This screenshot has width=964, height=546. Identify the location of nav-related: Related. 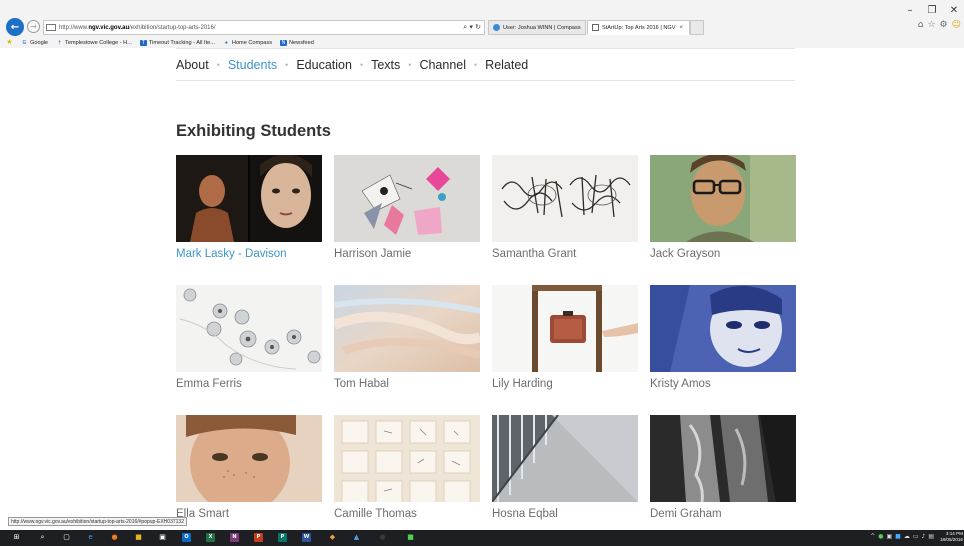
(506, 65).